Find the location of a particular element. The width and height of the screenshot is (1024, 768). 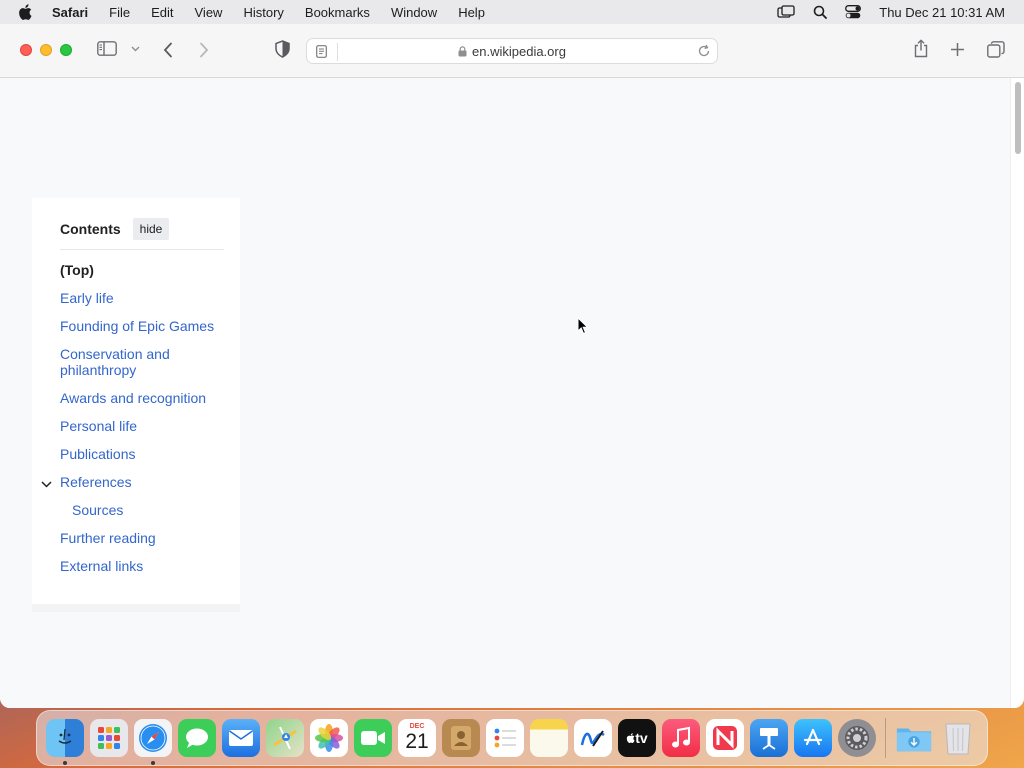

reload-icon is located at coordinates (704, 52).